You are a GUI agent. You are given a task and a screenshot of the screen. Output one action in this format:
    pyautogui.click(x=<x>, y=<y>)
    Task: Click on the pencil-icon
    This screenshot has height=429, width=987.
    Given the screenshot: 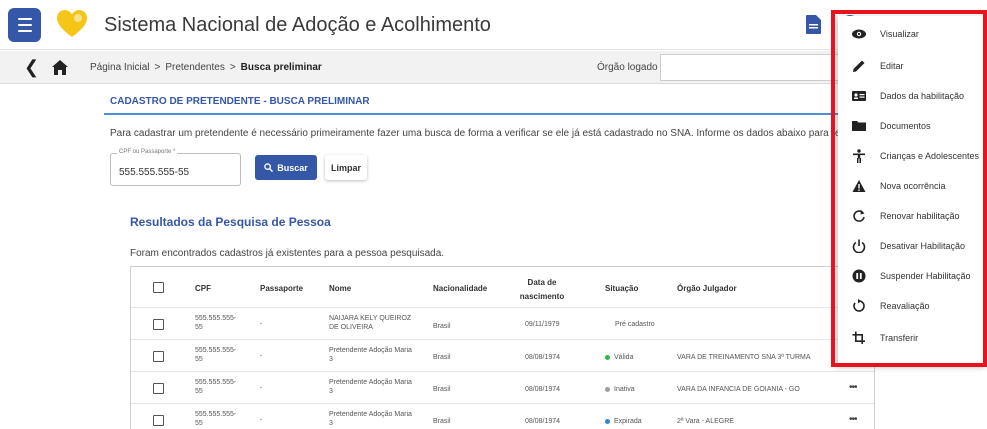 What is the action you would take?
    pyautogui.click(x=859, y=66)
    